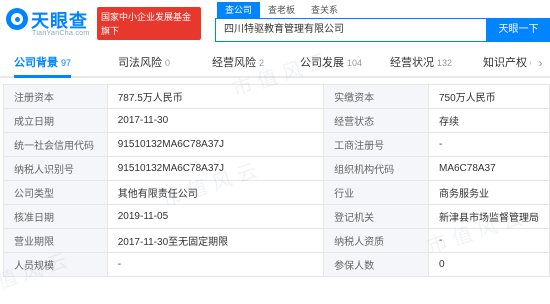 The height and width of the screenshot is (304, 550). I want to click on field-label: 营业期限, so click(55, 240).